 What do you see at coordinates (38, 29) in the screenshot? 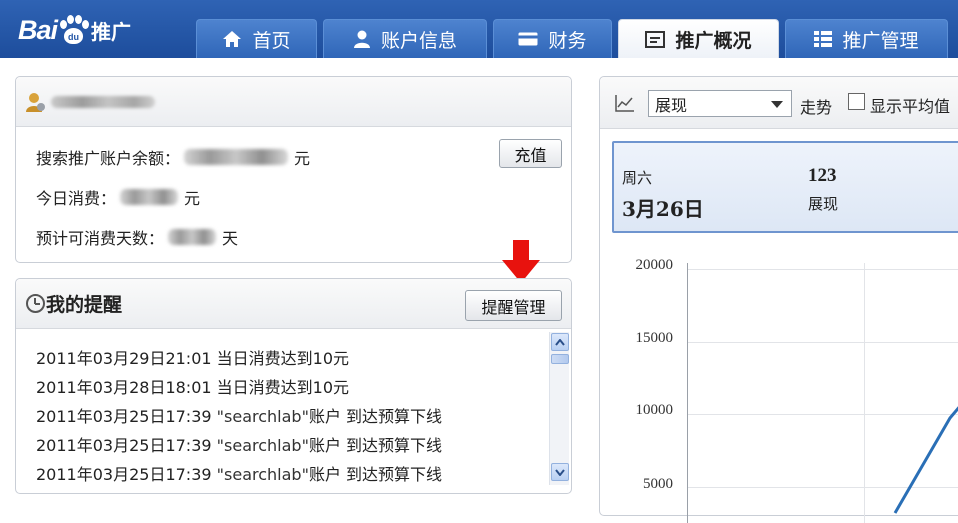
I see `logo-text: Bai` at bounding box center [38, 29].